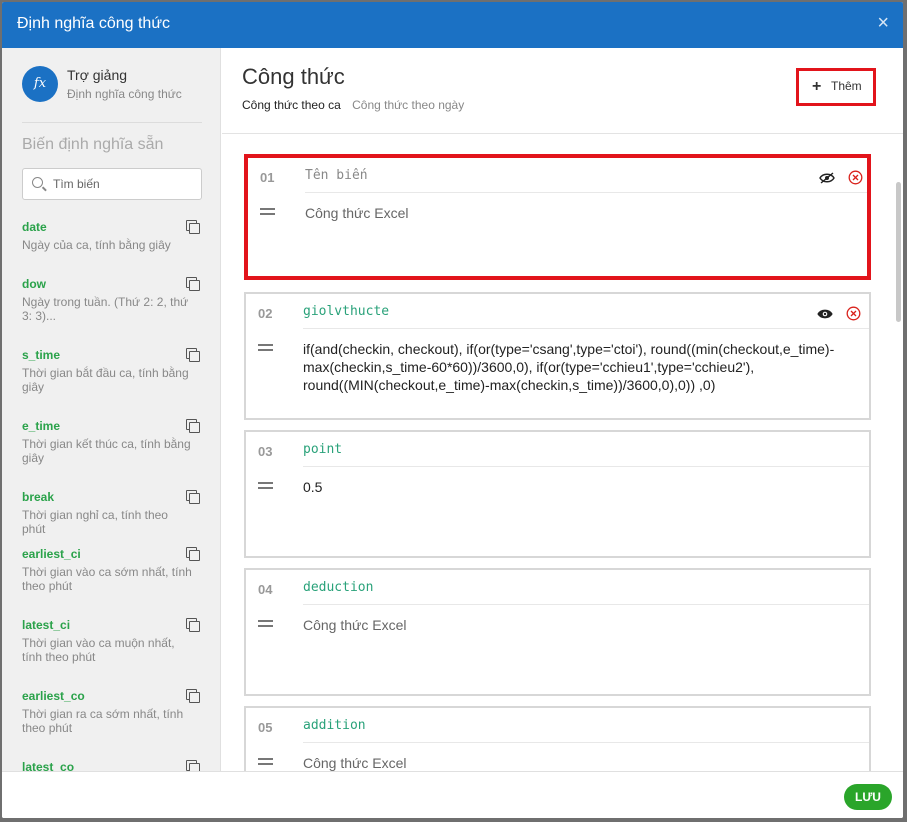 The height and width of the screenshot is (822, 907). Describe the element at coordinates (883, 23) in the screenshot. I see `close-icon: ×` at that location.